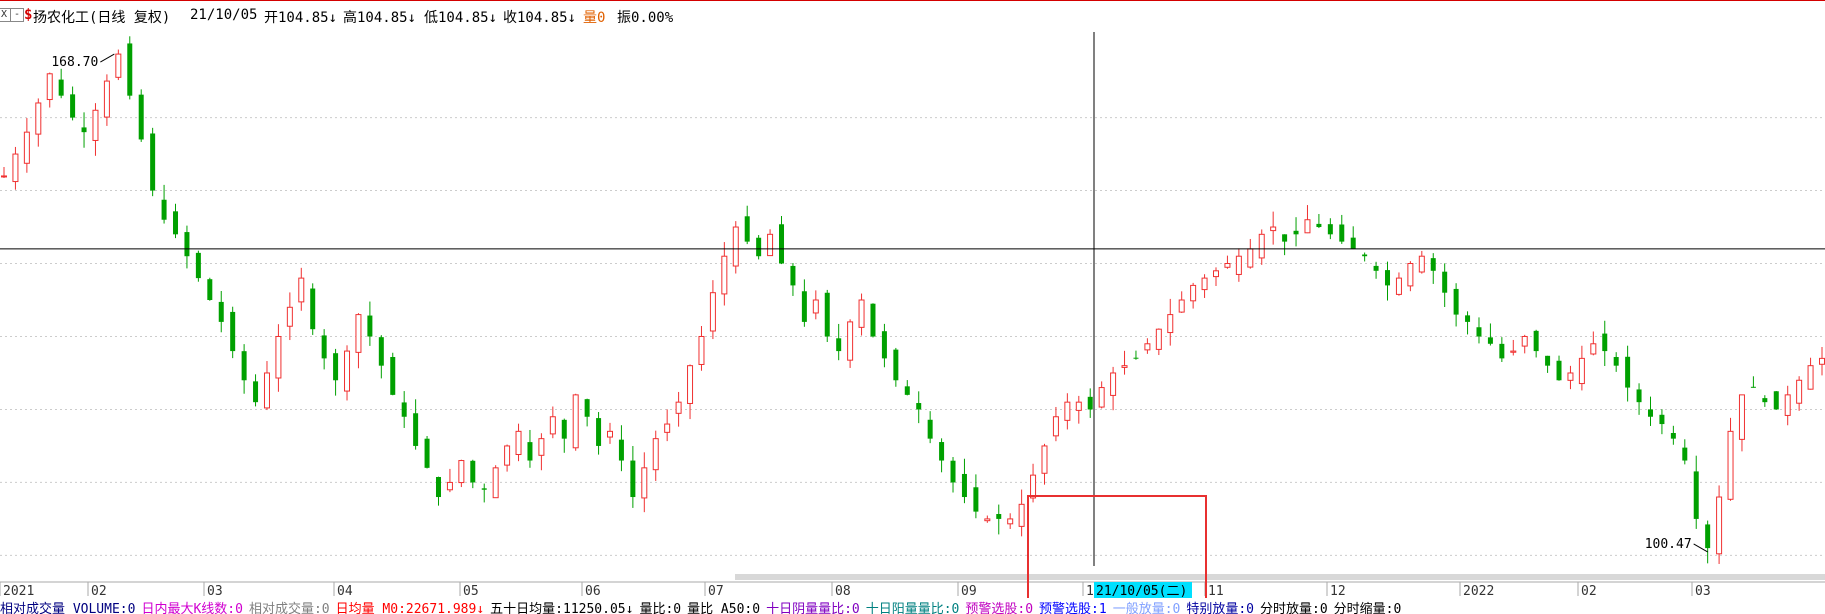 The height and width of the screenshot is (614, 1825). I want to click on footer-indicator: 相对成交量 VOLUME:0, so click(68, 608).